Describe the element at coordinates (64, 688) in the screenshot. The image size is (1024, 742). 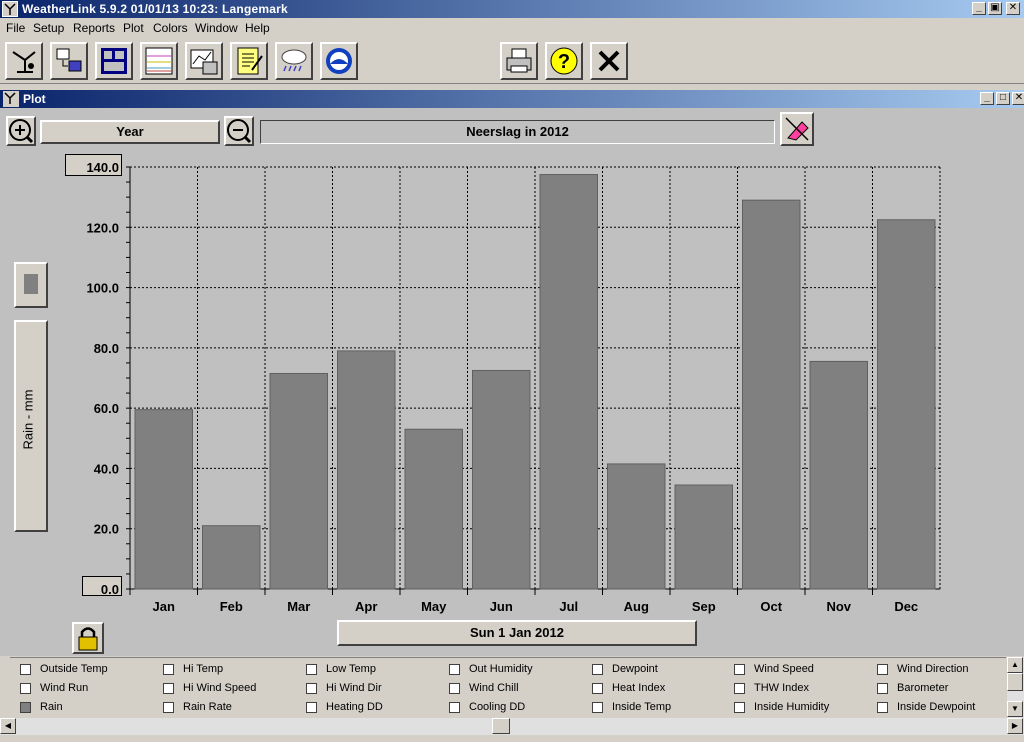
I see `checkbox-label: Wind Run` at that location.